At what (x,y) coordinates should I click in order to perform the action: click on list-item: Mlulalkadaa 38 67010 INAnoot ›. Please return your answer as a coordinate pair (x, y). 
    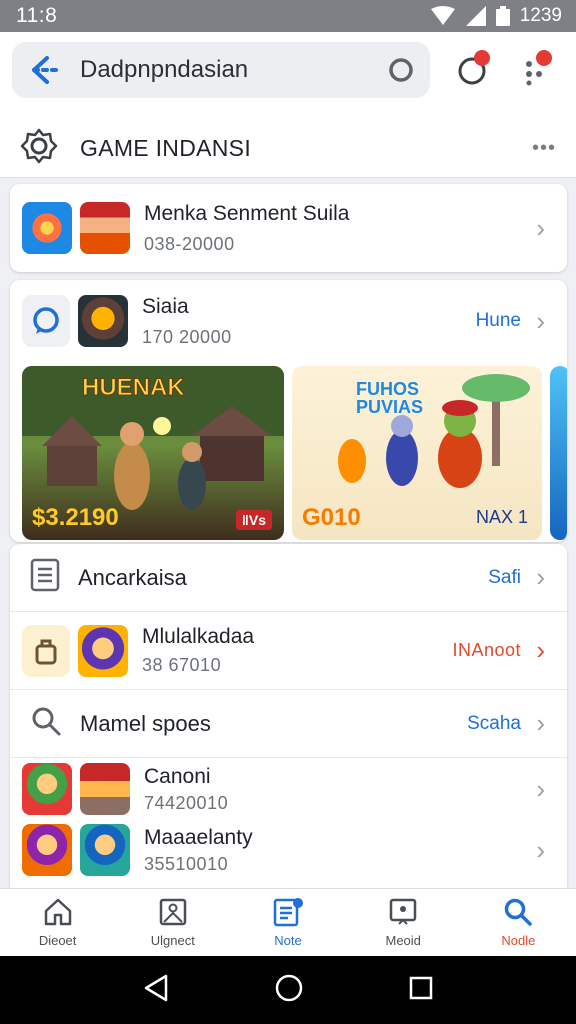
    Looking at the image, I should click on (288, 651).